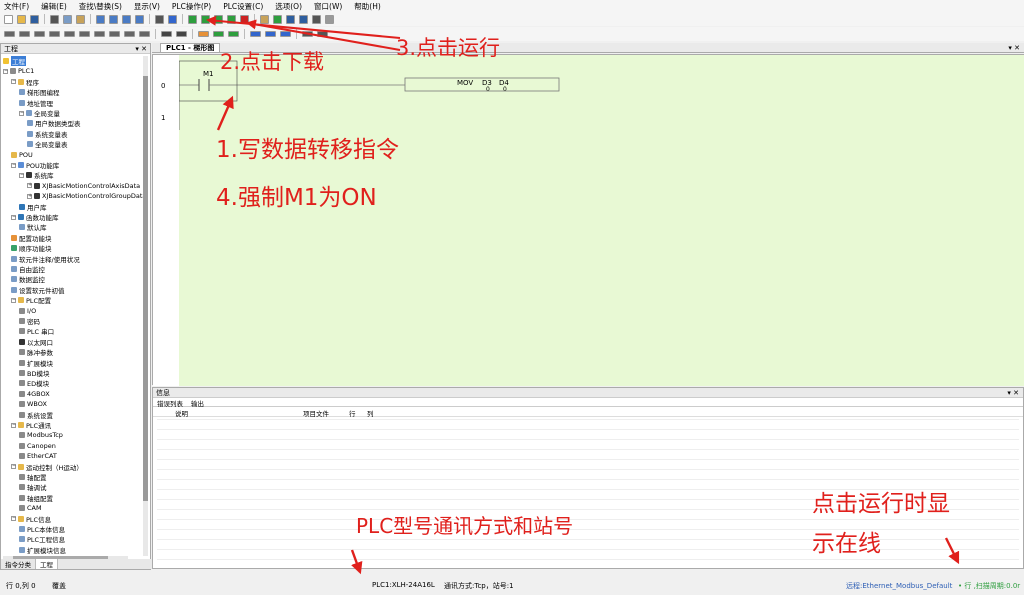  Describe the element at coordinates (244, 19) in the screenshot. I see `stop-icon` at that location.